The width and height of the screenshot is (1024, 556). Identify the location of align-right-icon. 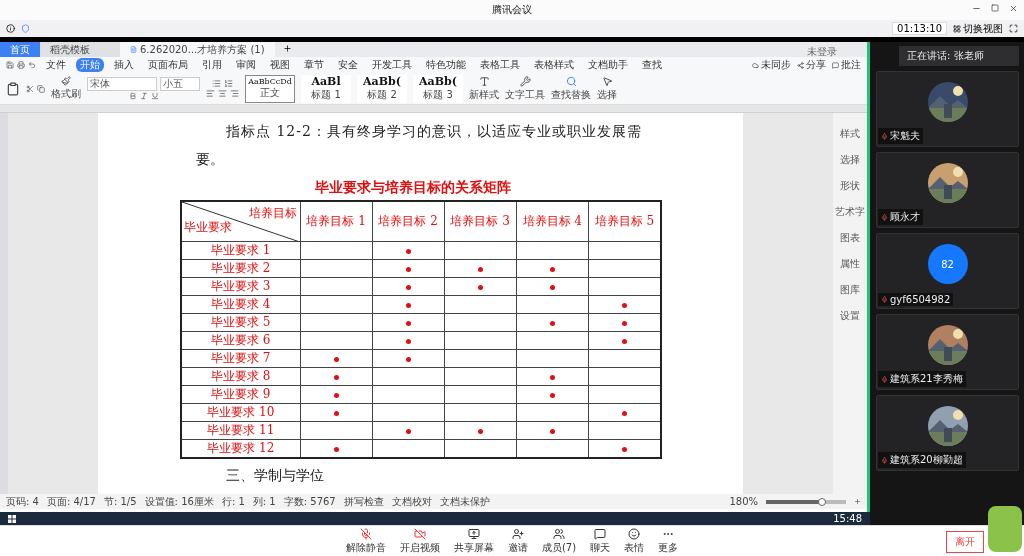
(234, 93).